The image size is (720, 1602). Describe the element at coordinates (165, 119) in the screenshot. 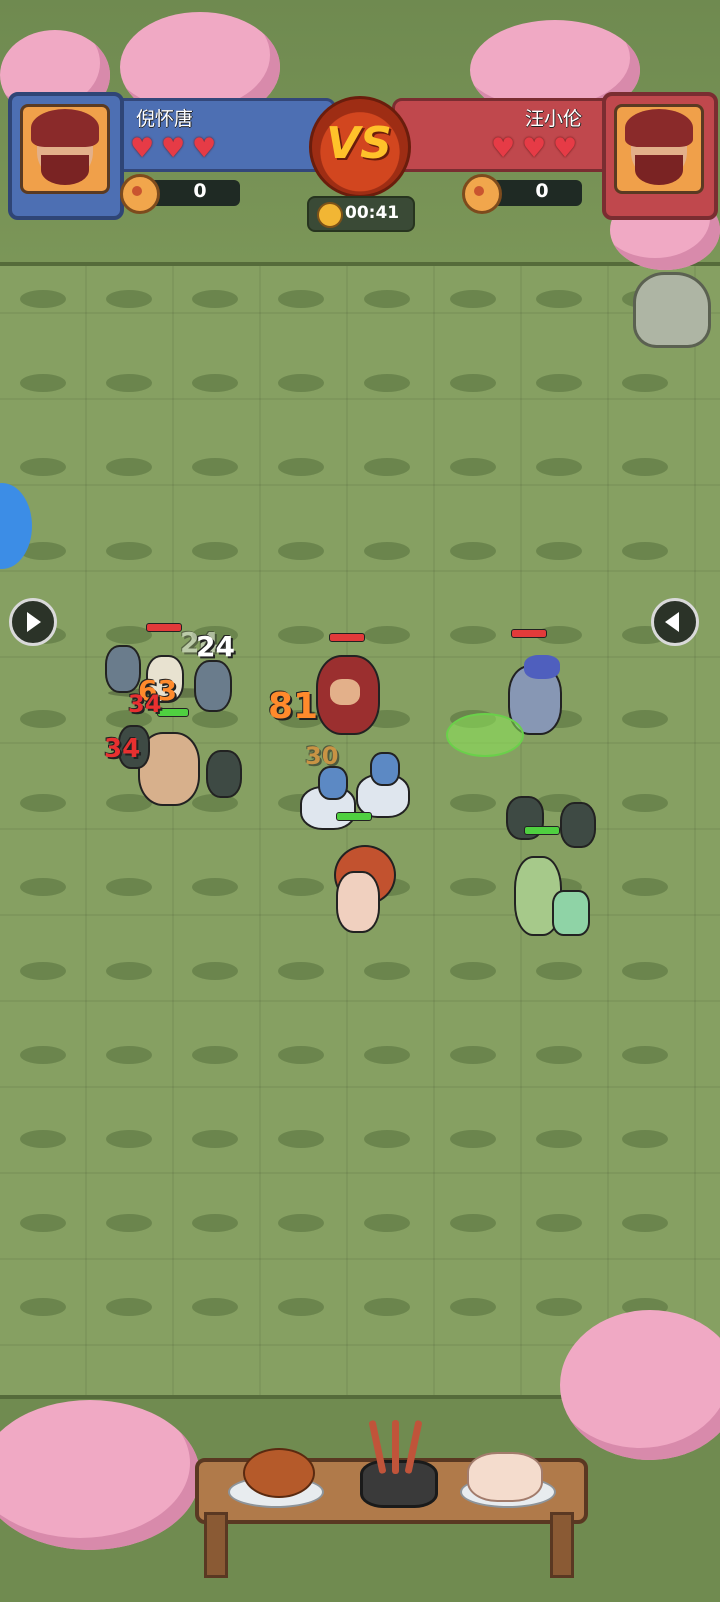

I see `player-left-name: 倪怀唐` at that location.